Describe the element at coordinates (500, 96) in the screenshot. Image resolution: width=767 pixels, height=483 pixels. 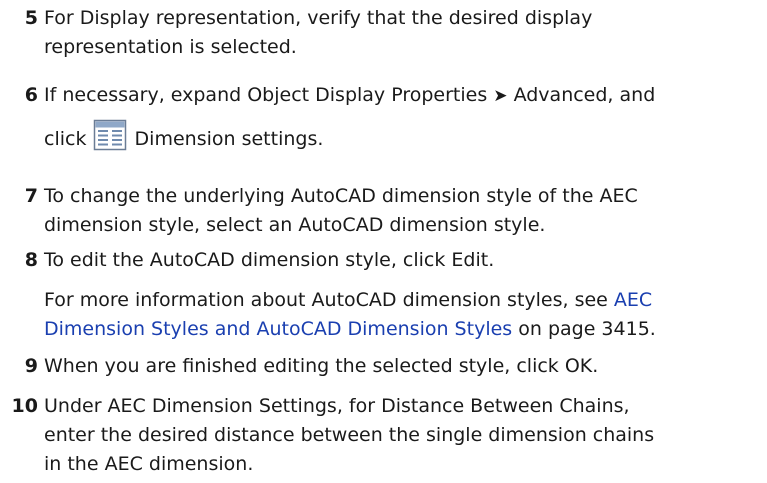
I see `menu-arrow-icon: ➤` at that location.